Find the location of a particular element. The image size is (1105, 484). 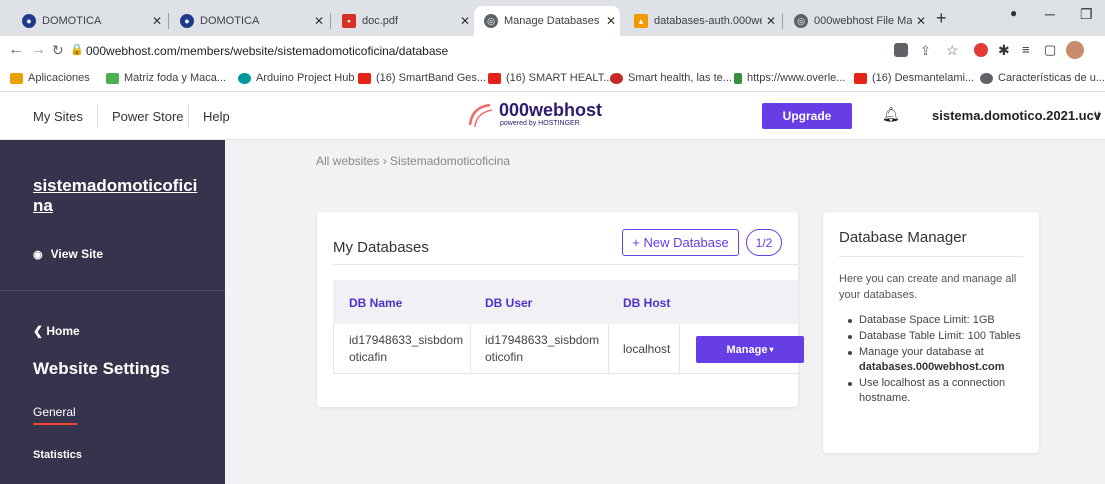

browser-tab-active: ◎ Manage Databases ✕ is located at coordinates (547, 21).